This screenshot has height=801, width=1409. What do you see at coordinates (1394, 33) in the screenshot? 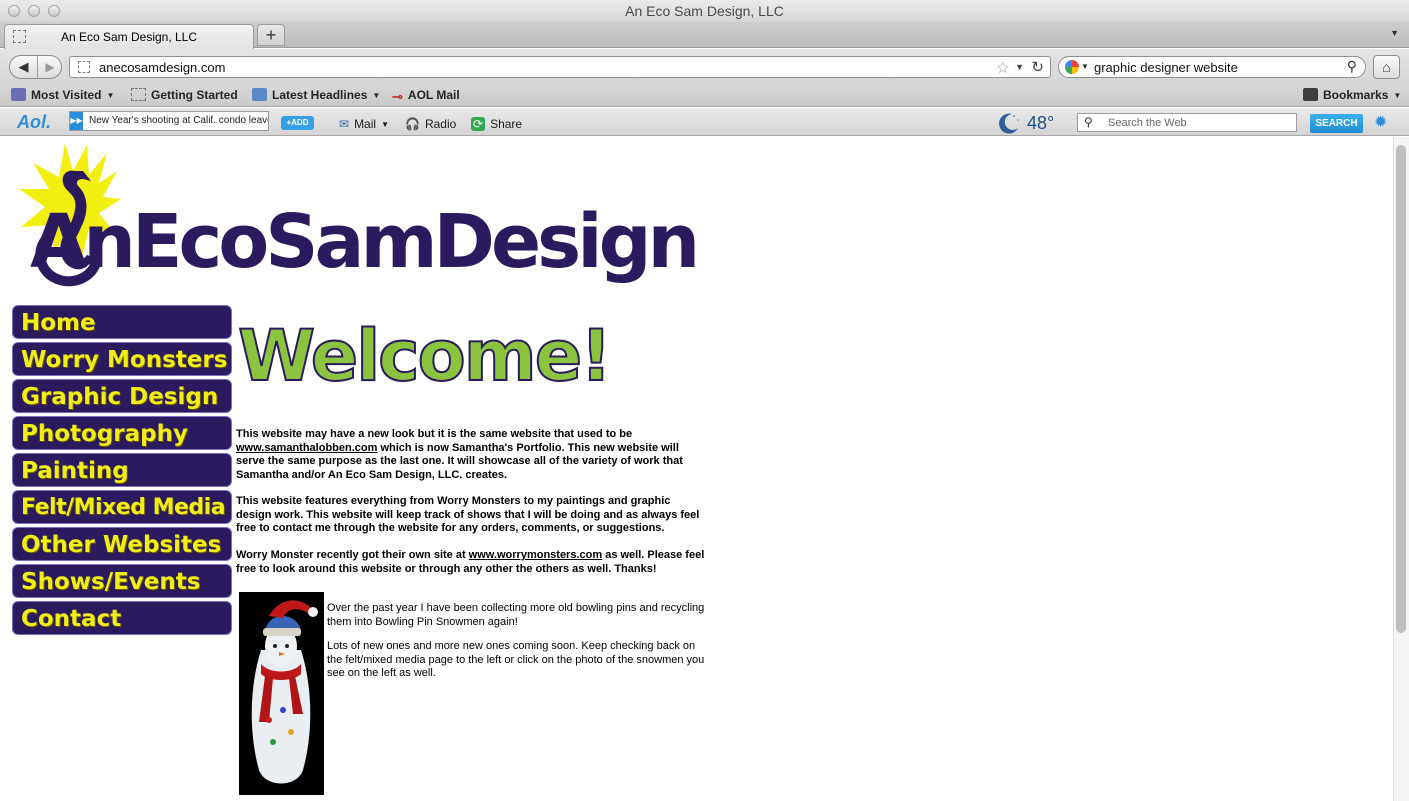
I see `tab-list-arrow-icon: ▼` at bounding box center [1394, 33].